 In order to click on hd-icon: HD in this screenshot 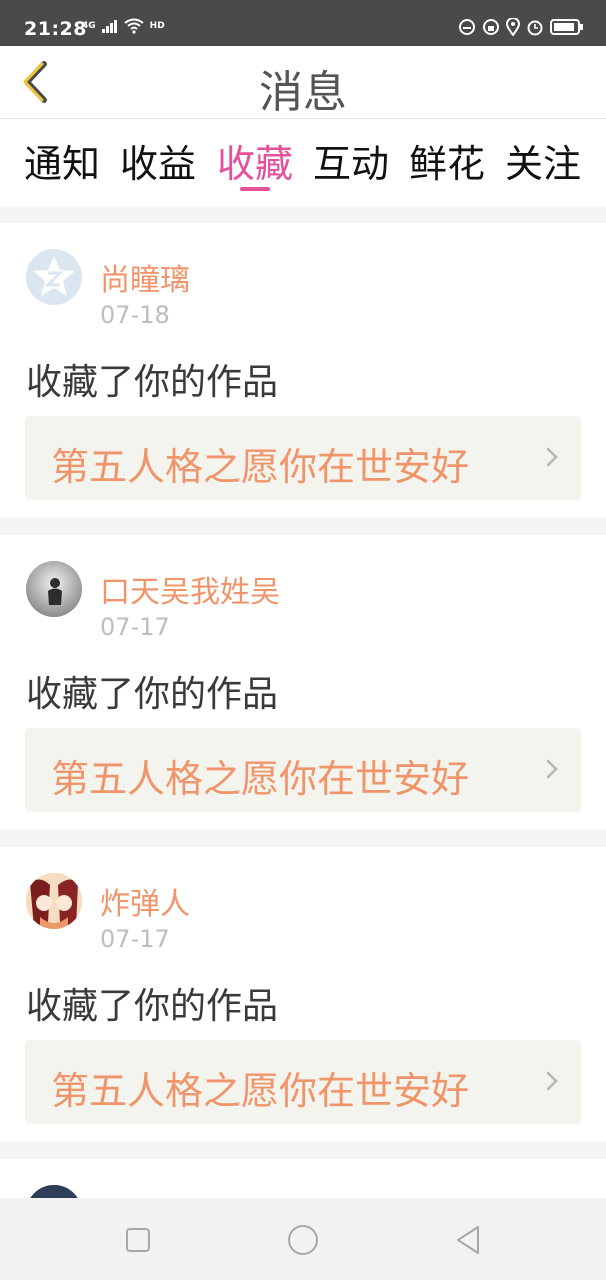, I will do `click(157, 26)`.